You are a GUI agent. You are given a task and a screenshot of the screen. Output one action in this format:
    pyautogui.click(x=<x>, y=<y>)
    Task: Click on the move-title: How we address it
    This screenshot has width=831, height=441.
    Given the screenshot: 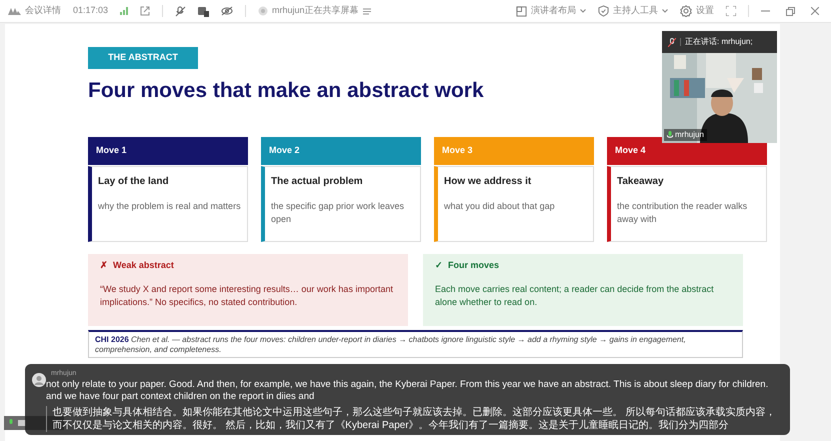 What is the action you would take?
    pyautogui.click(x=488, y=182)
    